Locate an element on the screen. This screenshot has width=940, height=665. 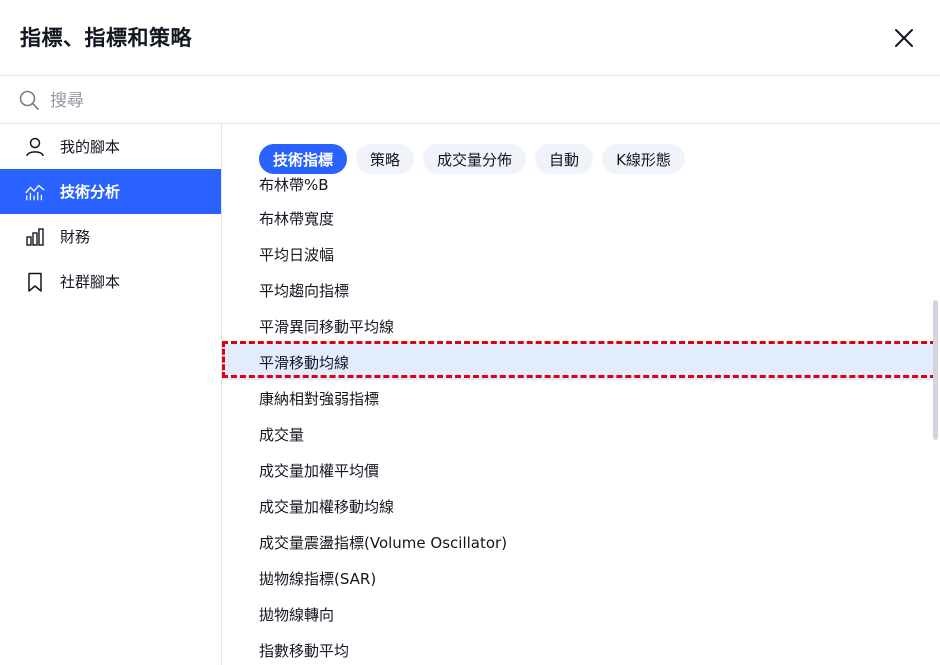
list-item: 成交量加權移動均線 is located at coordinates (578, 506).